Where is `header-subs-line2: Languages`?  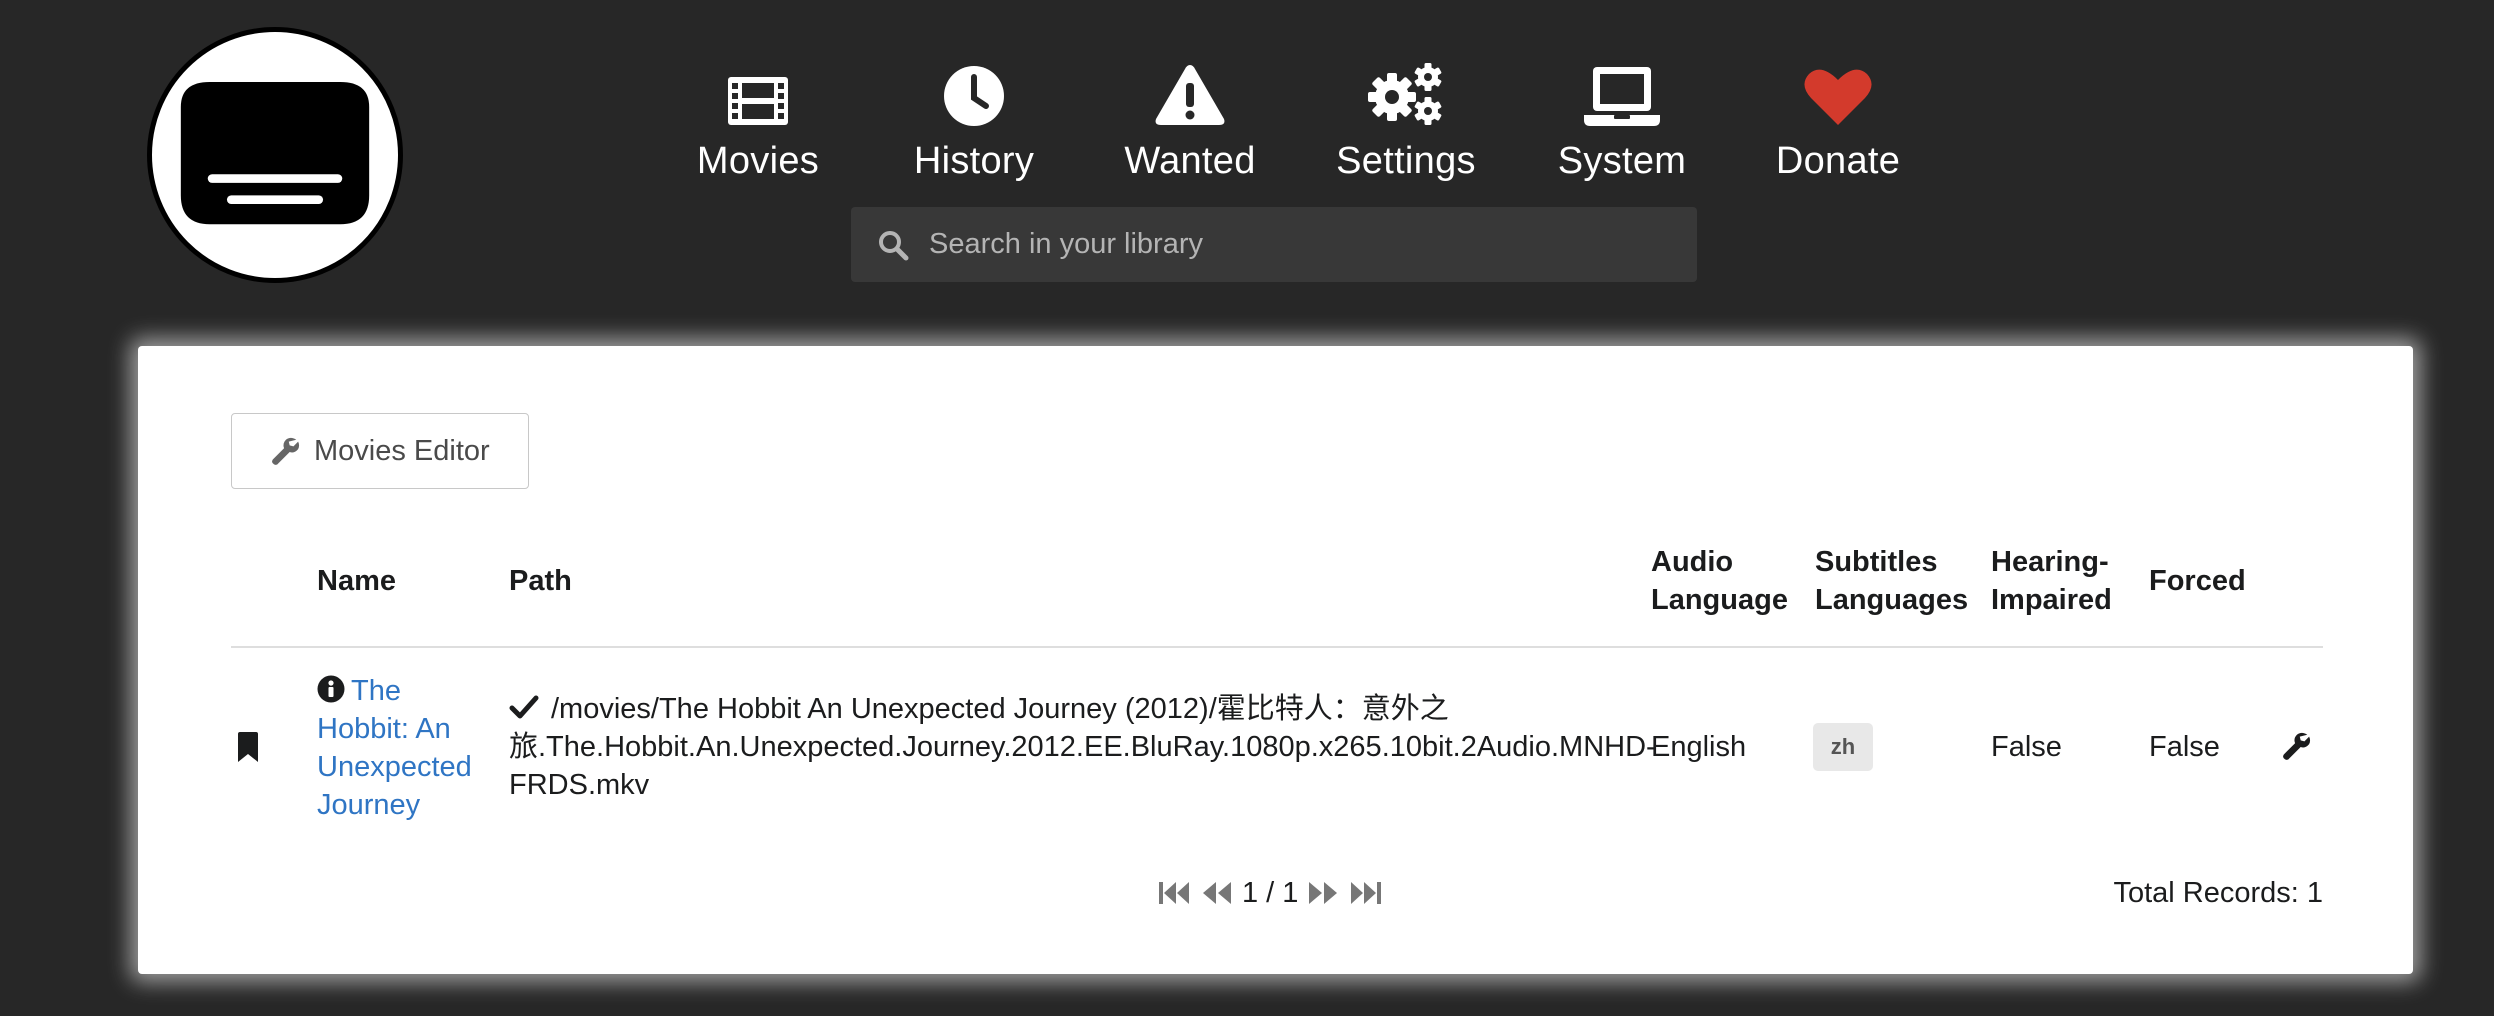
header-subs-line2: Languages is located at coordinates (1892, 600).